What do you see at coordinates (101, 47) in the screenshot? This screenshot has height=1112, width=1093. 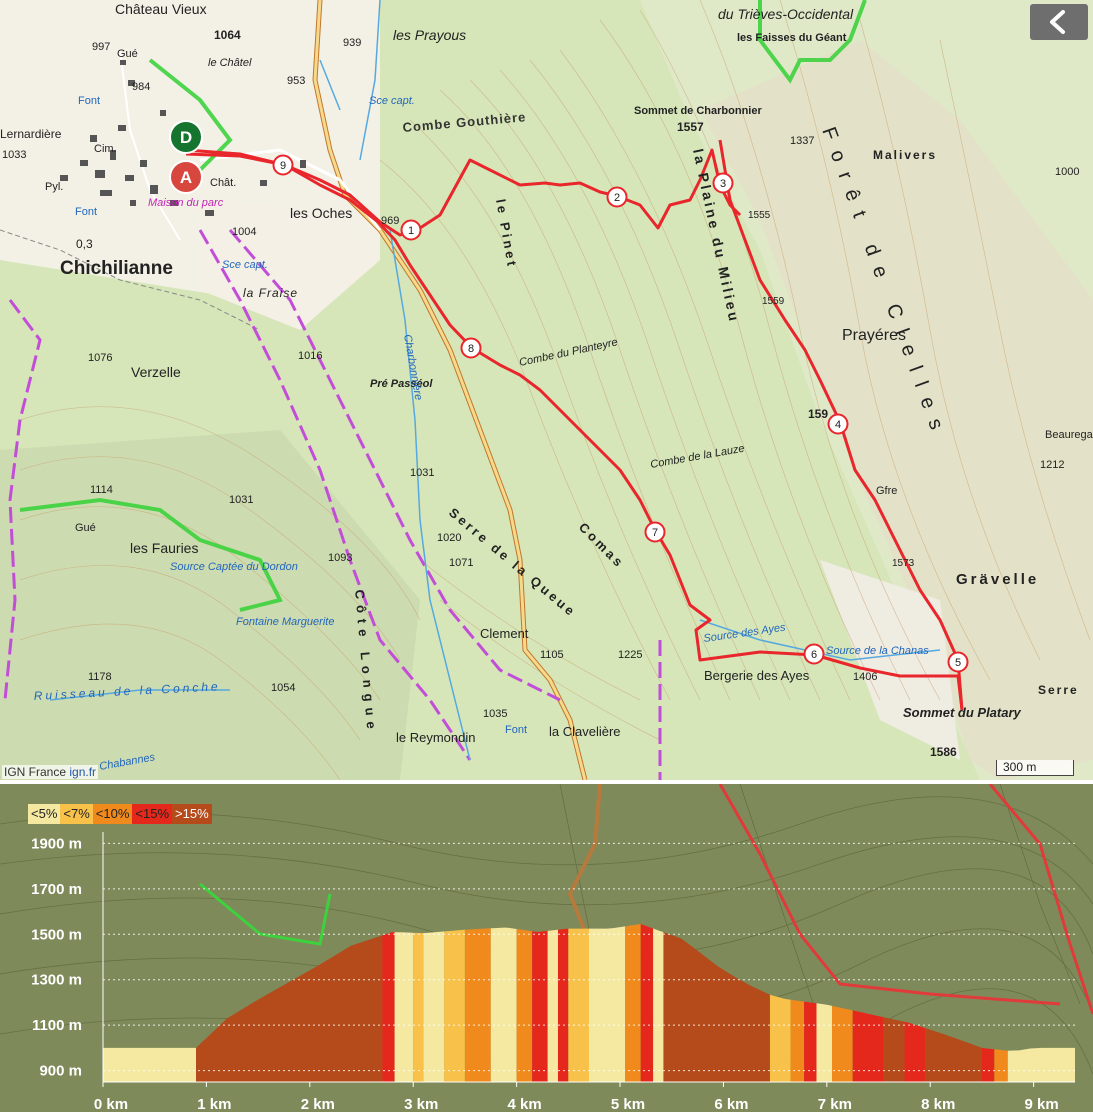 I see `label-997: 997` at bounding box center [101, 47].